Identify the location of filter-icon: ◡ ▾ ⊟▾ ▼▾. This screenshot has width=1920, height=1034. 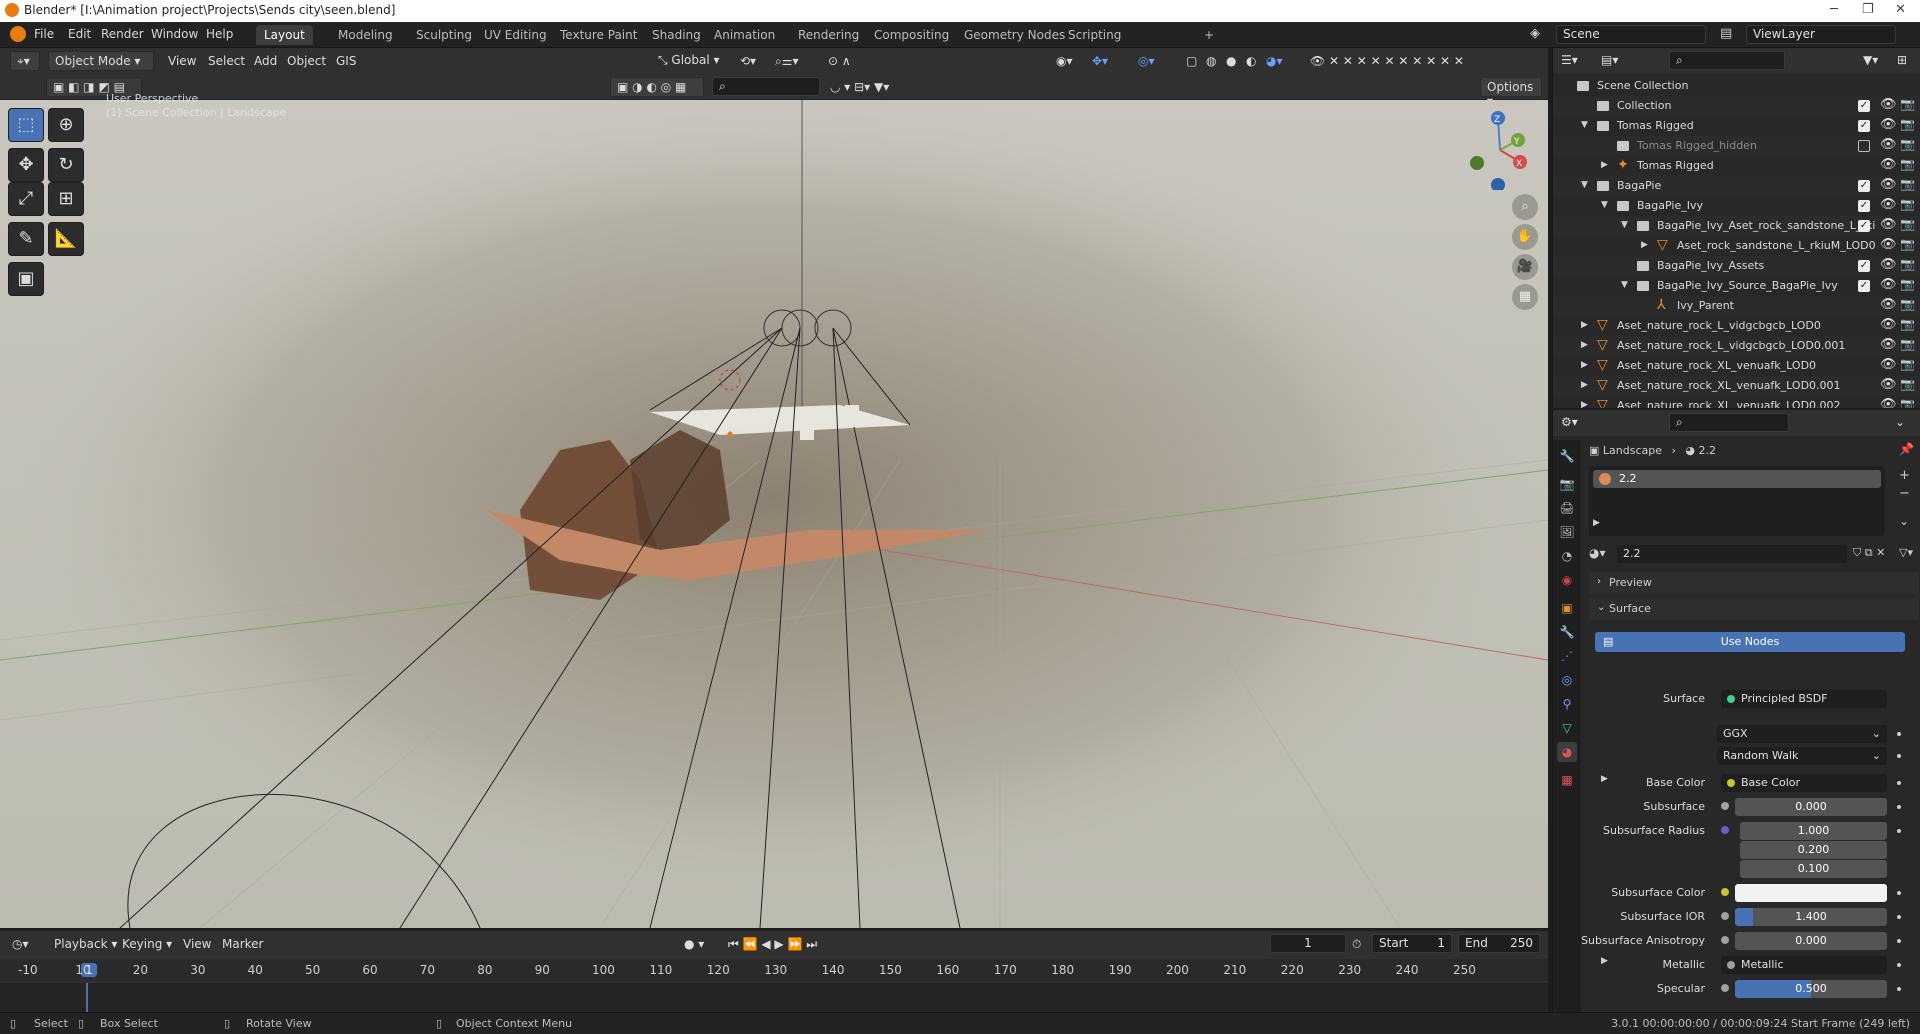
(859, 87).